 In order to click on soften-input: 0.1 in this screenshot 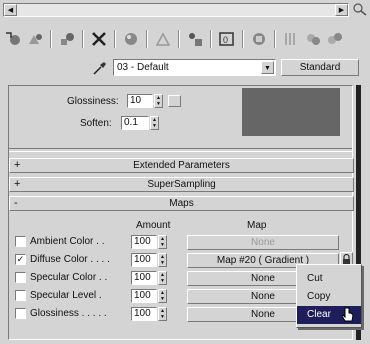, I will do `click(135, 123)`.